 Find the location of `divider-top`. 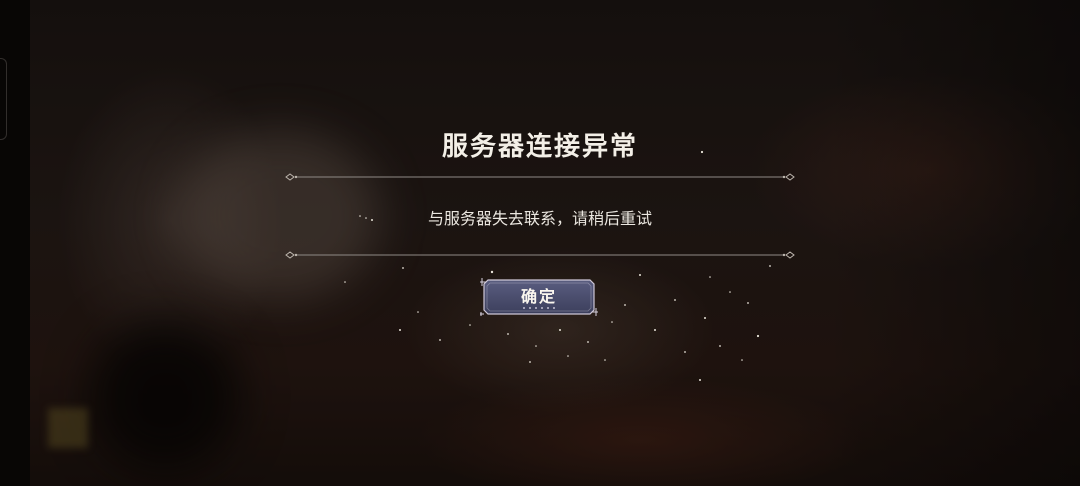

divider-top is located at coordinates (540, 177).